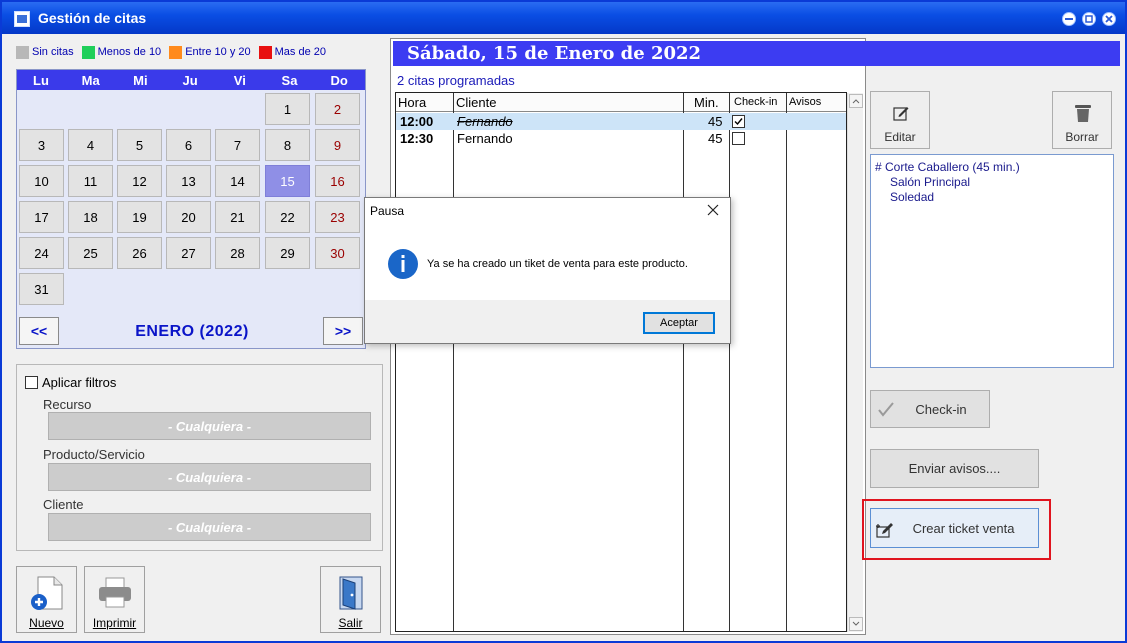 Image resolution: width=1127 pixels, height=643 pixels. What do you see at coordinates (139, 145) in the screenshot?
I see `calendar-day: 5` at bounding box center [139, 145].